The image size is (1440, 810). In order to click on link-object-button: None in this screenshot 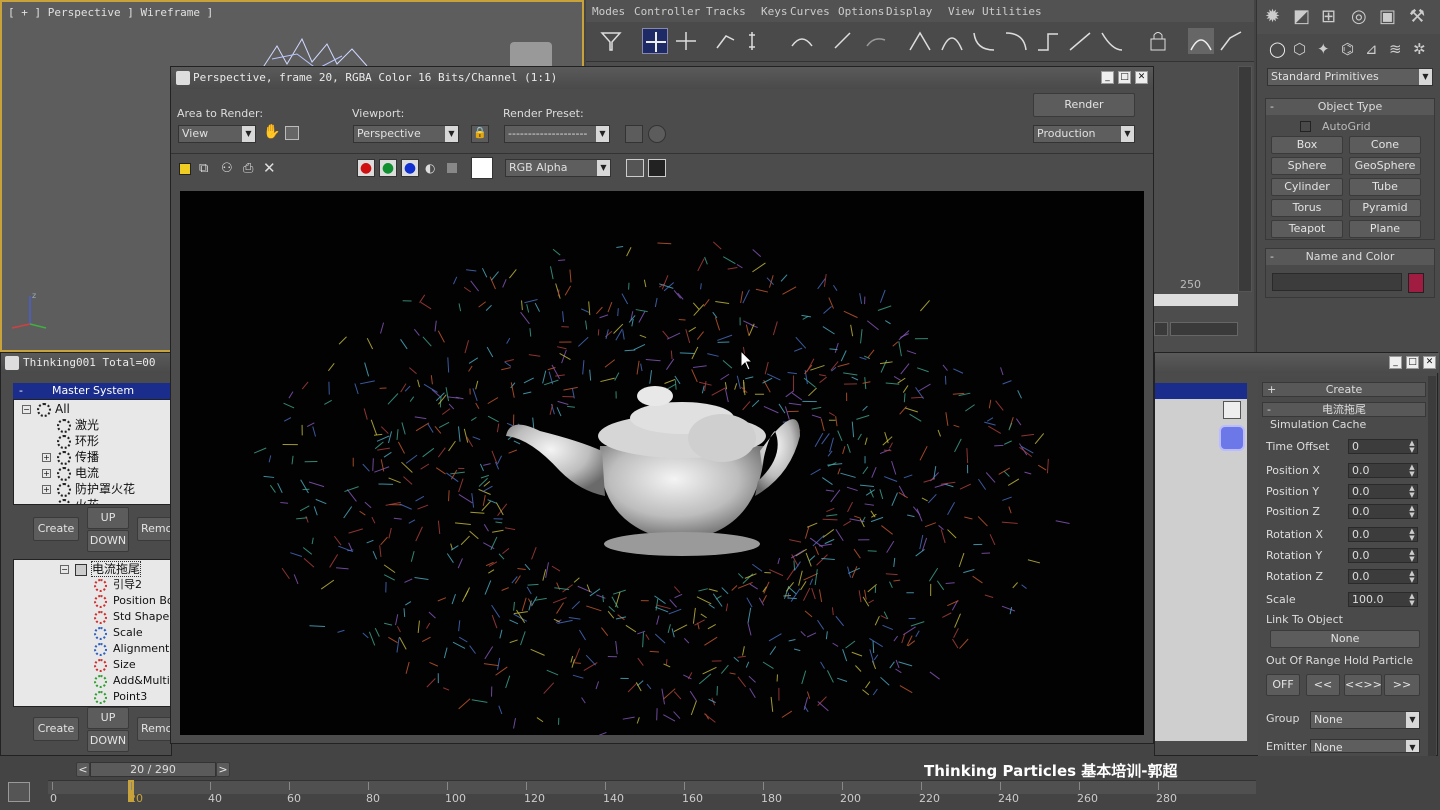, I will do `click(1345, 639)`.